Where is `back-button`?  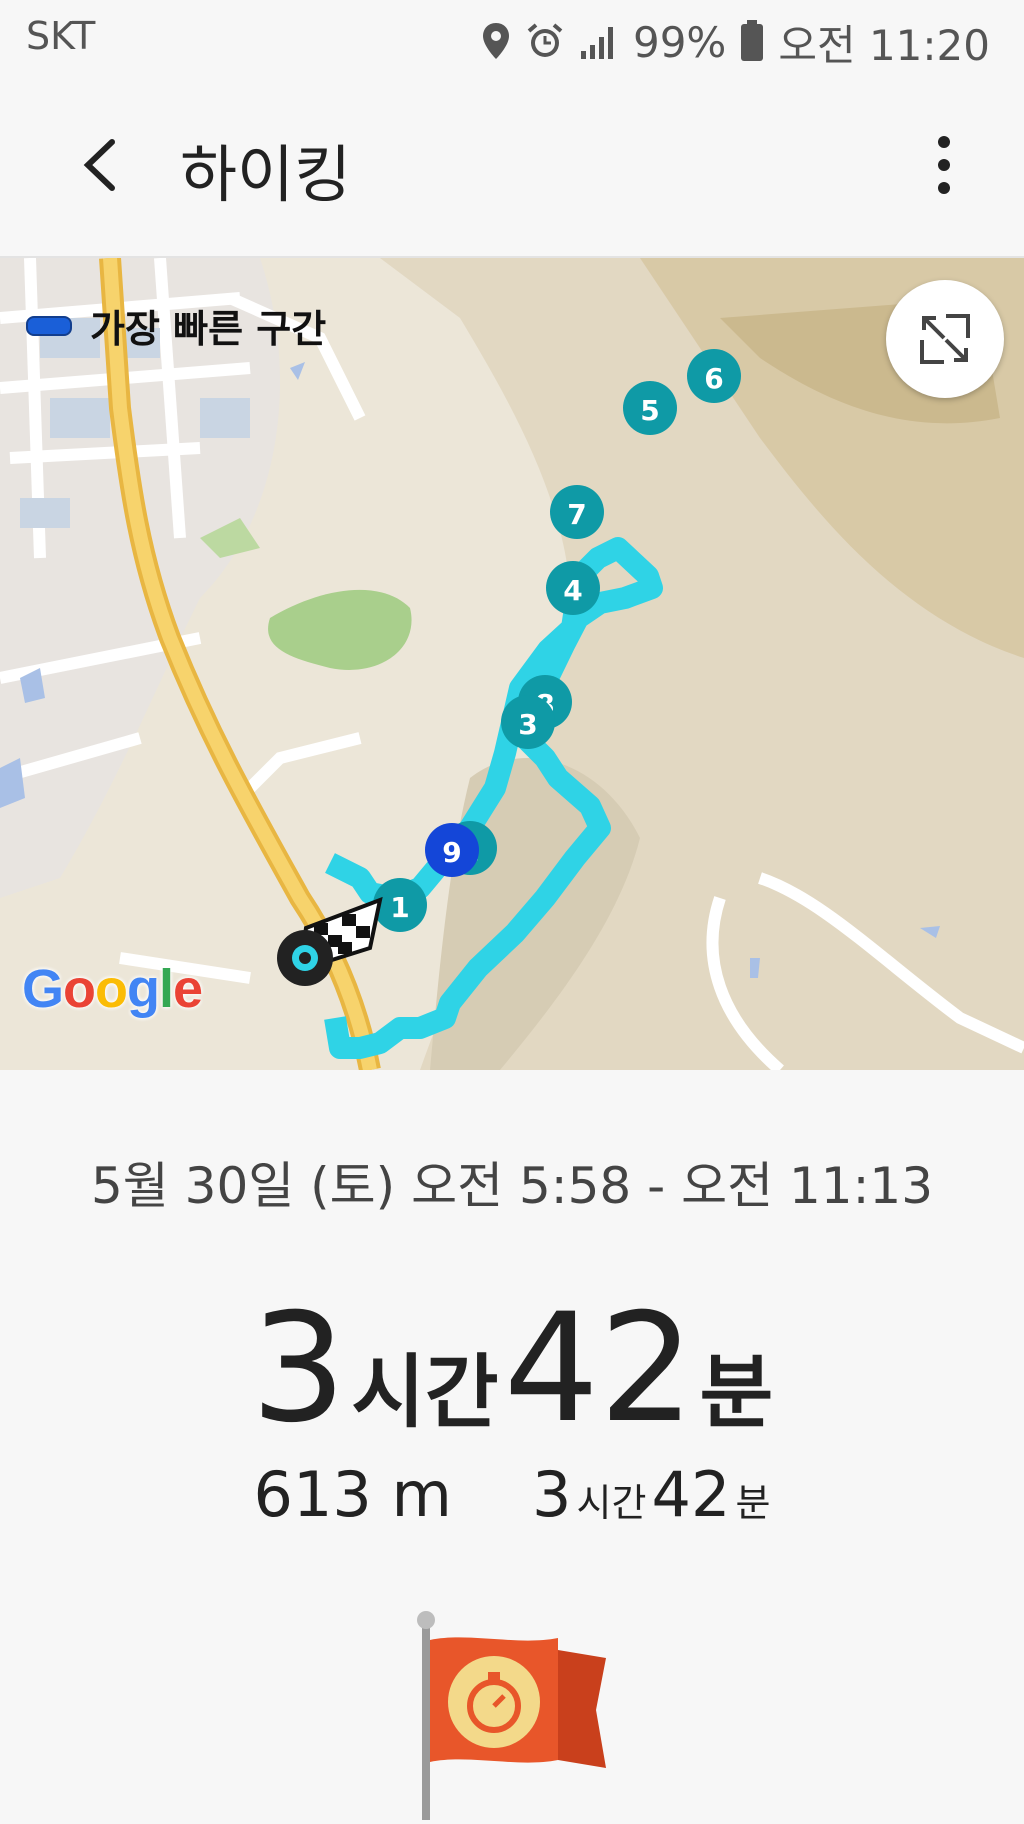 back-button is located at coordinates (105, 165).